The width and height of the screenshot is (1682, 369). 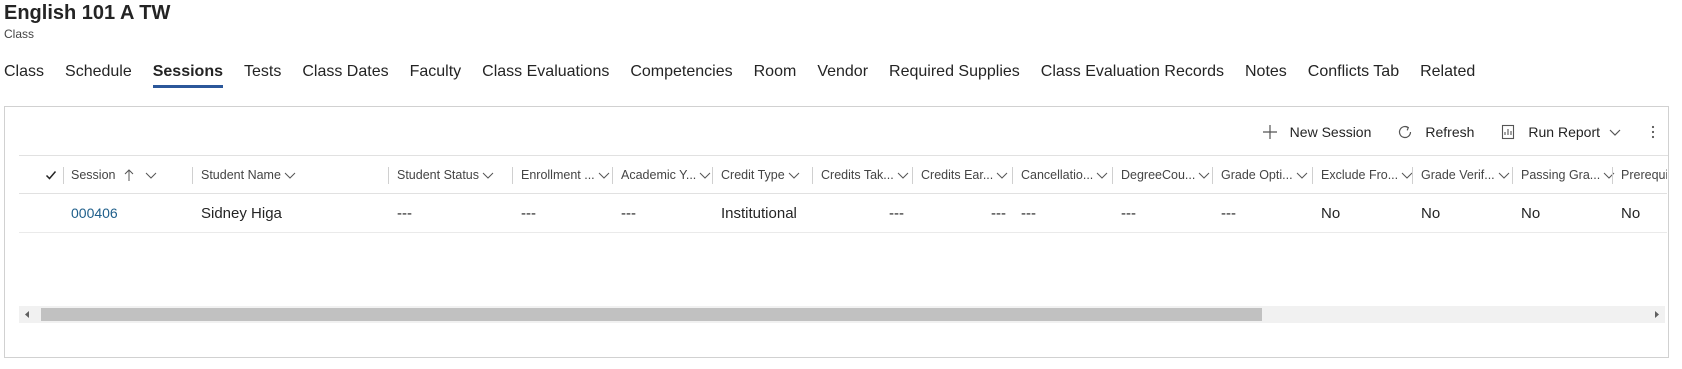 I want to click on tab-related: Related, so click(x=1447, y=72).